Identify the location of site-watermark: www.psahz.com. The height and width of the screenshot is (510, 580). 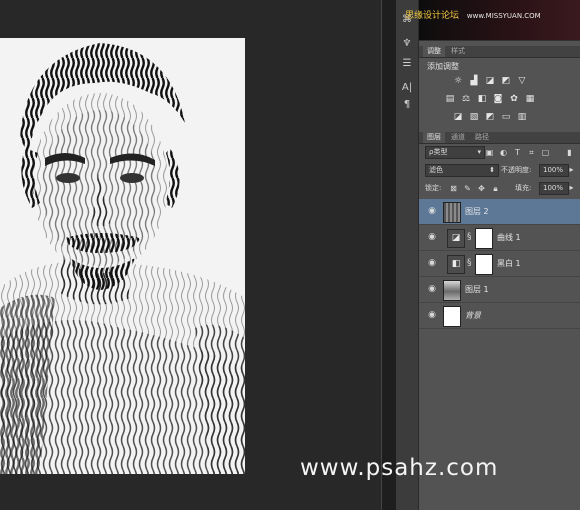
(399, 468).